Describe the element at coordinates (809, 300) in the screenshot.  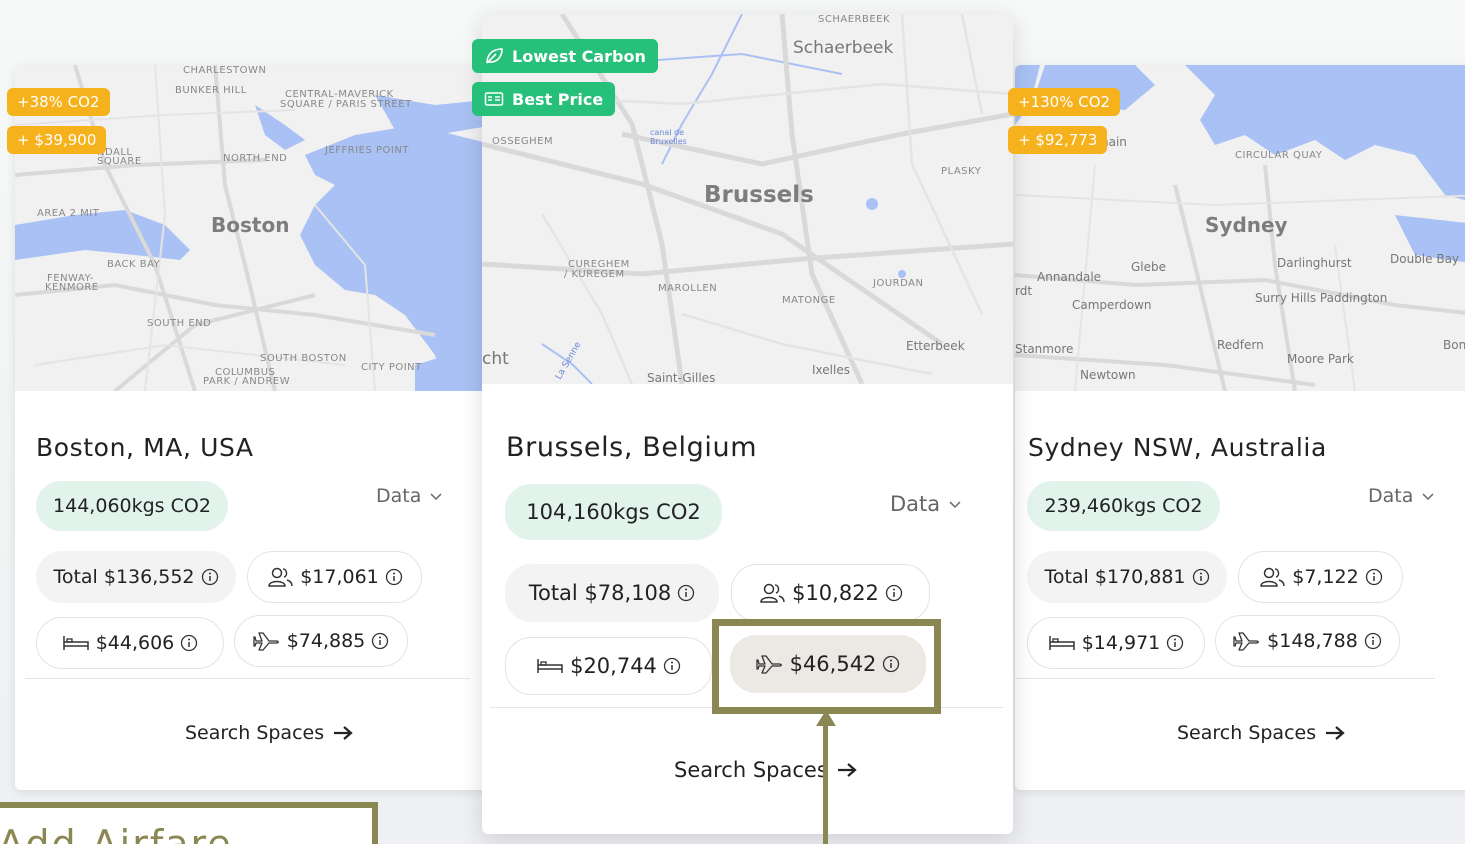
I see `map-label: MATONGE` at that location.